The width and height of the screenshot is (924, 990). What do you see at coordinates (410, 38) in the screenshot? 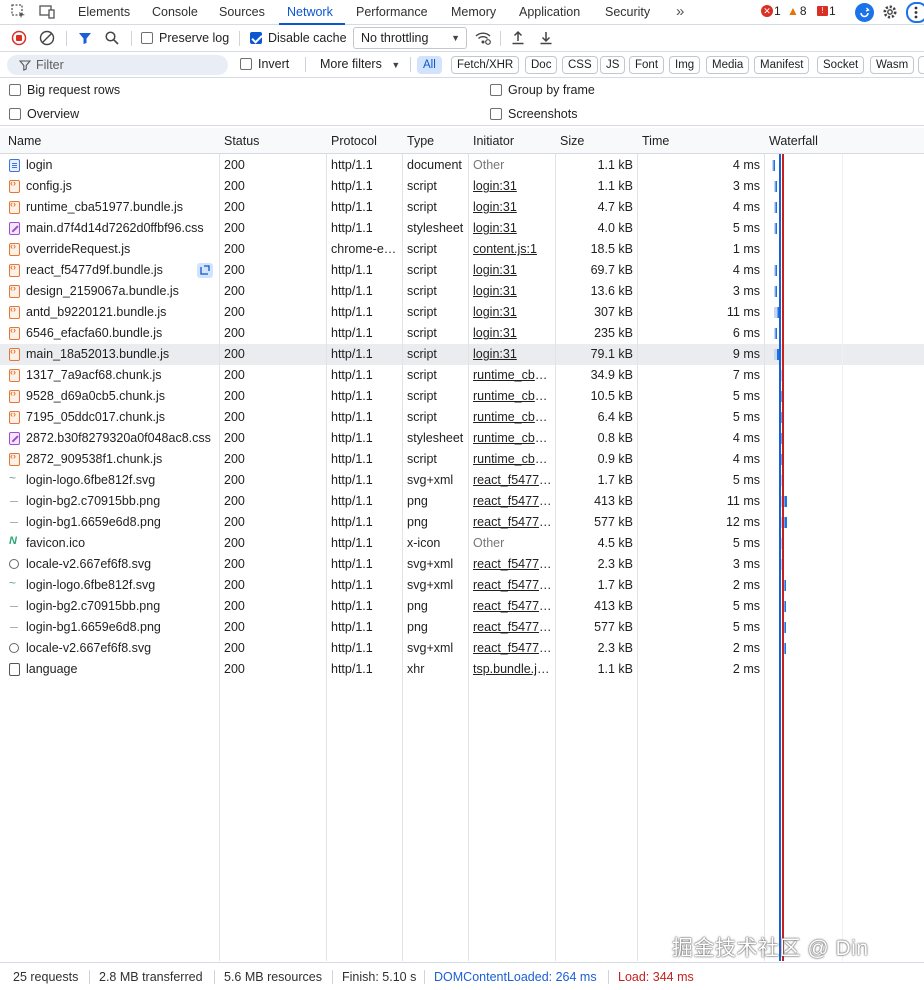
I see `throttling-select: No throttling ▼` at bounding box center [410, 38].